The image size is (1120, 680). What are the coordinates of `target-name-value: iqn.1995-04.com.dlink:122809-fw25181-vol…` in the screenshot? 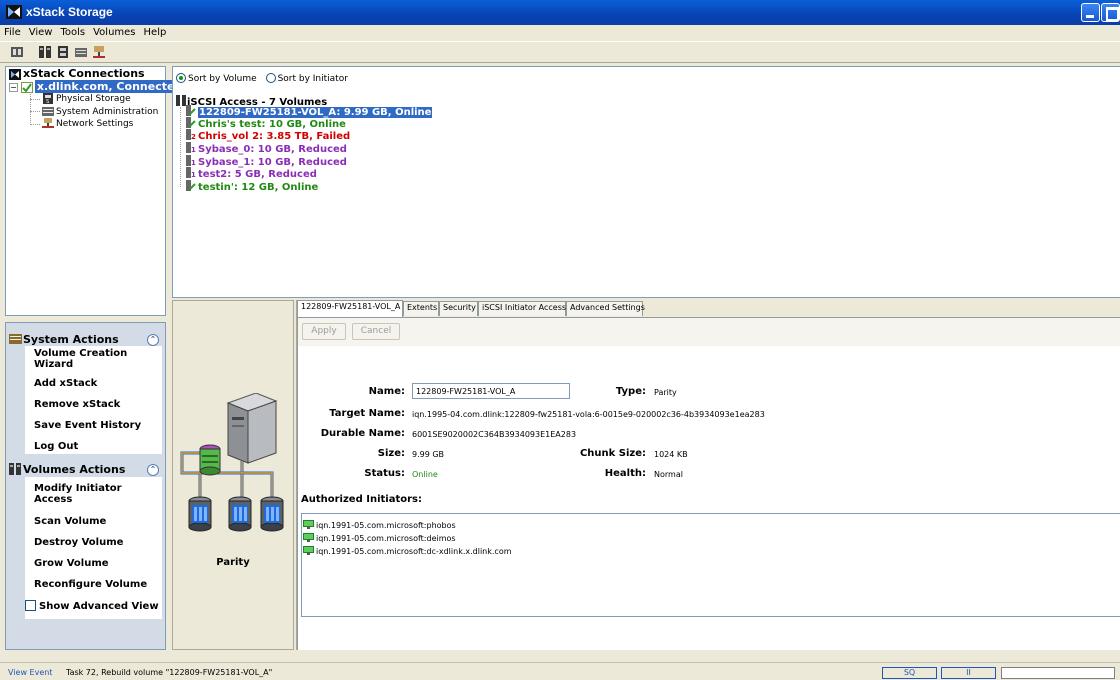 It's located at (588, 414).